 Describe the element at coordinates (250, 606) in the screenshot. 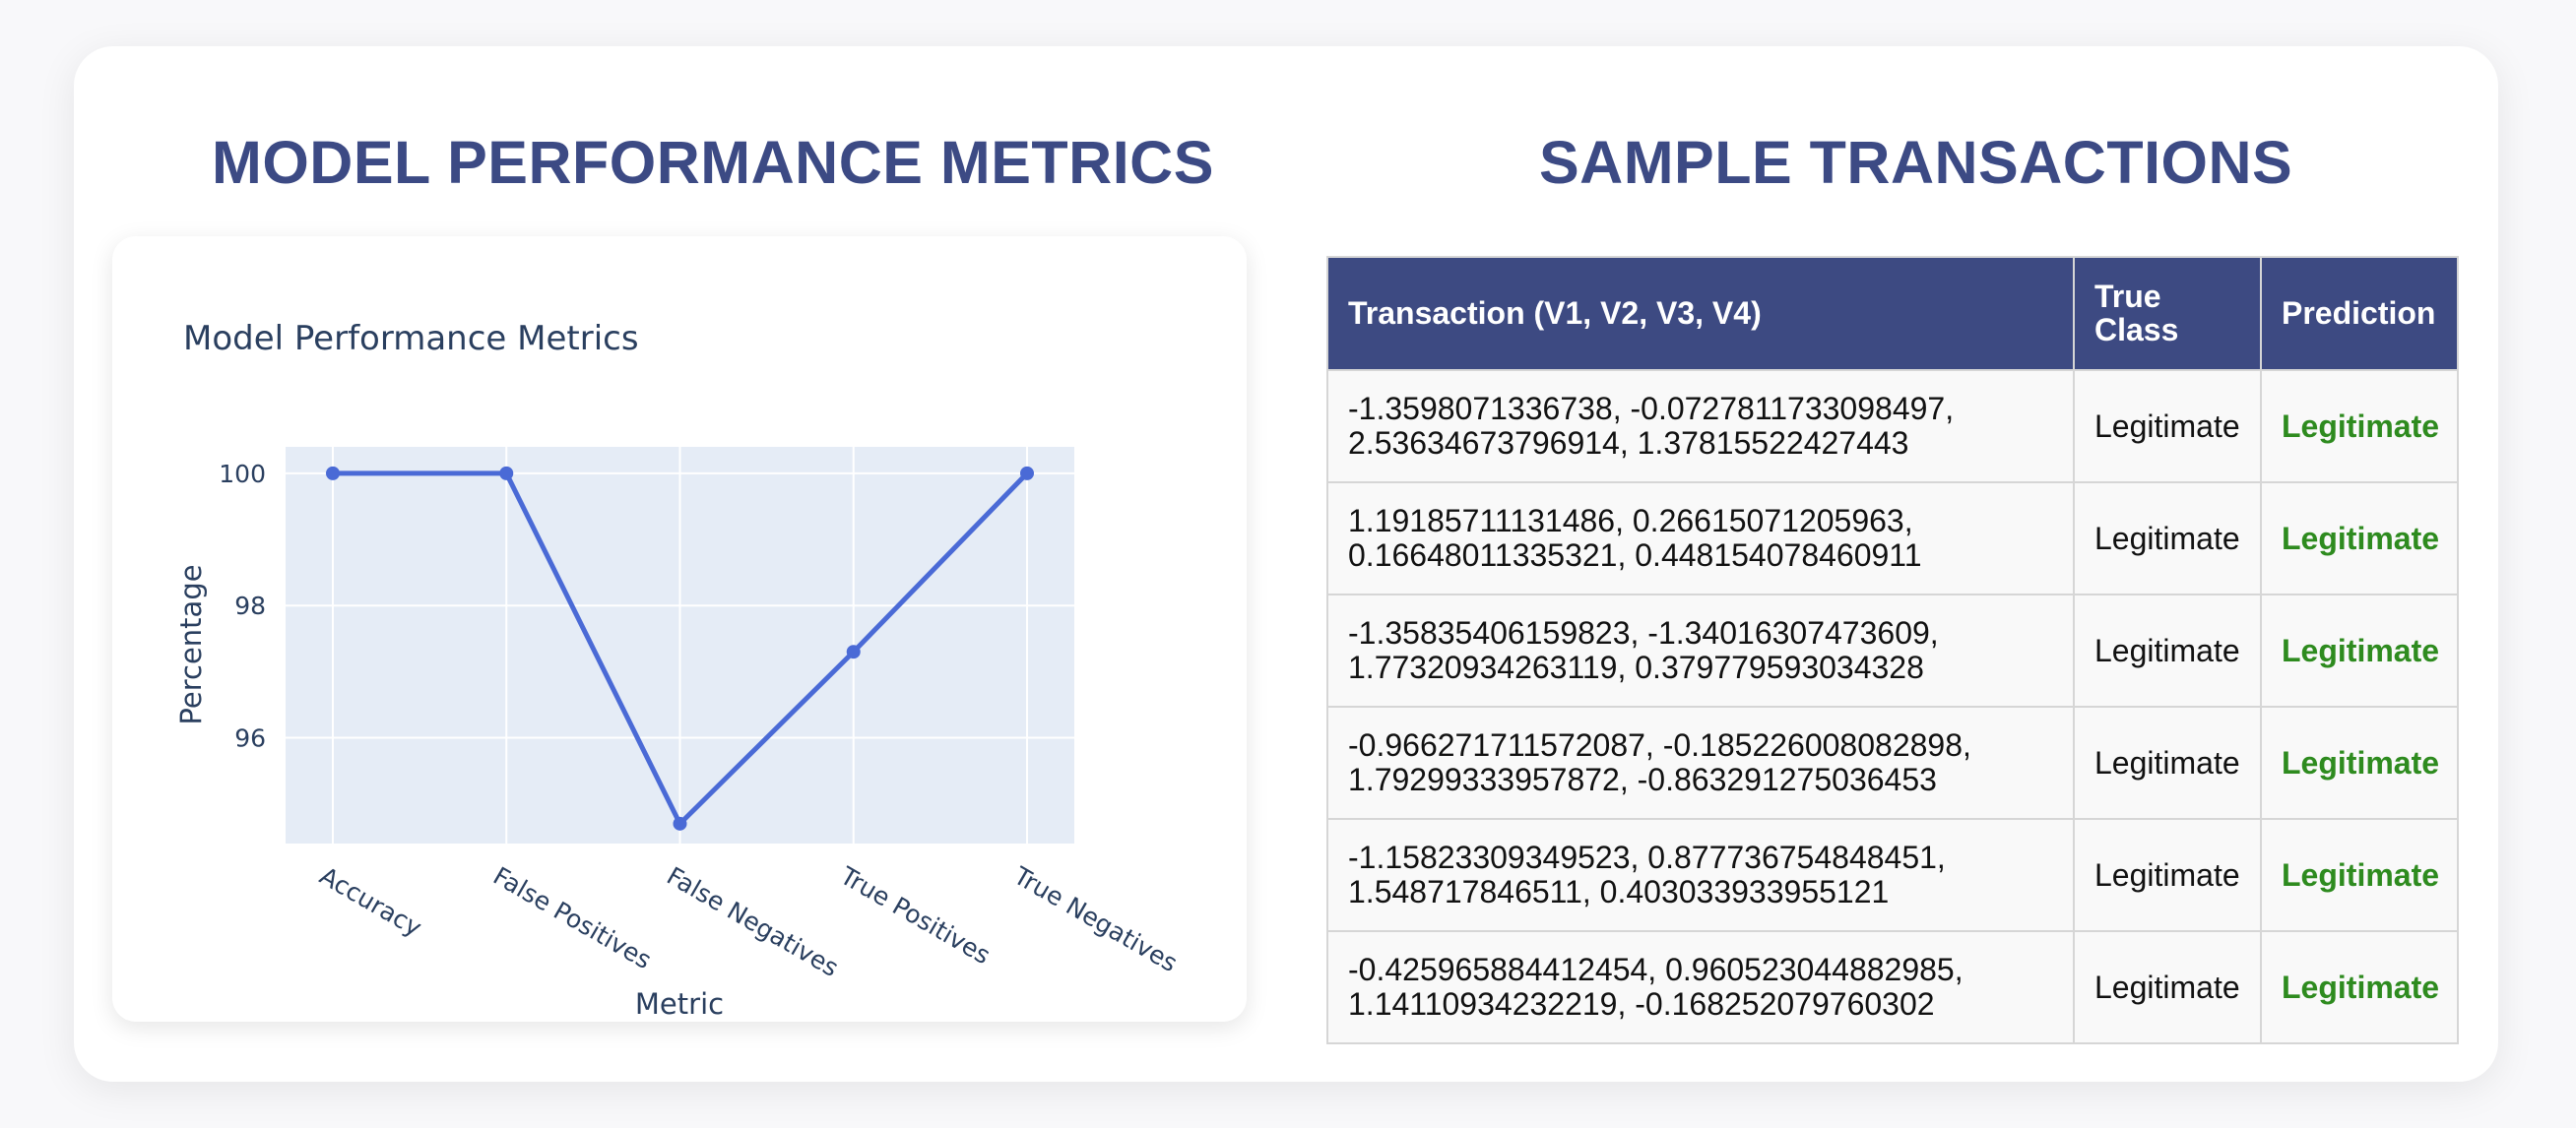

I see `y-tick-label: 98` at that location.